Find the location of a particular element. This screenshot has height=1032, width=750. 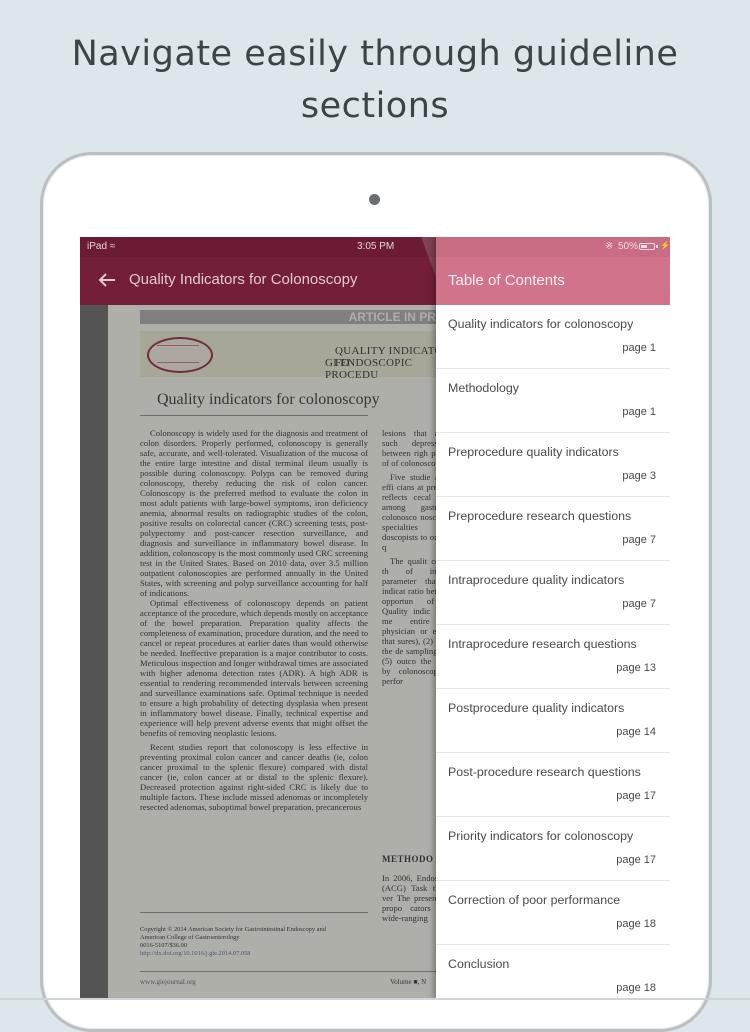

toc-item-page: page 3 is located at coordinates (639, 476).